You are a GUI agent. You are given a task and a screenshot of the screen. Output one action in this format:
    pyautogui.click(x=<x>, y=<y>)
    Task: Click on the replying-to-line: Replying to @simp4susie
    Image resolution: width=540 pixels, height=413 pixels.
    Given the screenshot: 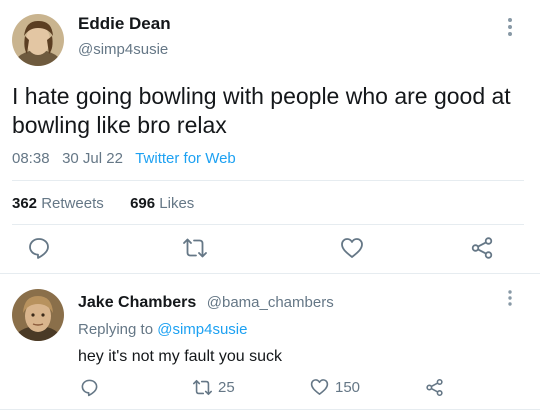 What is the action you would take?
    pyautogui.click(x=162, y=329)
    